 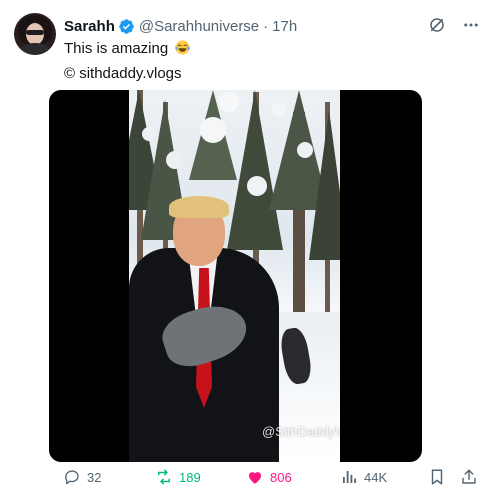 I want to click on bookmark-icon, so click(x=437, y=477).